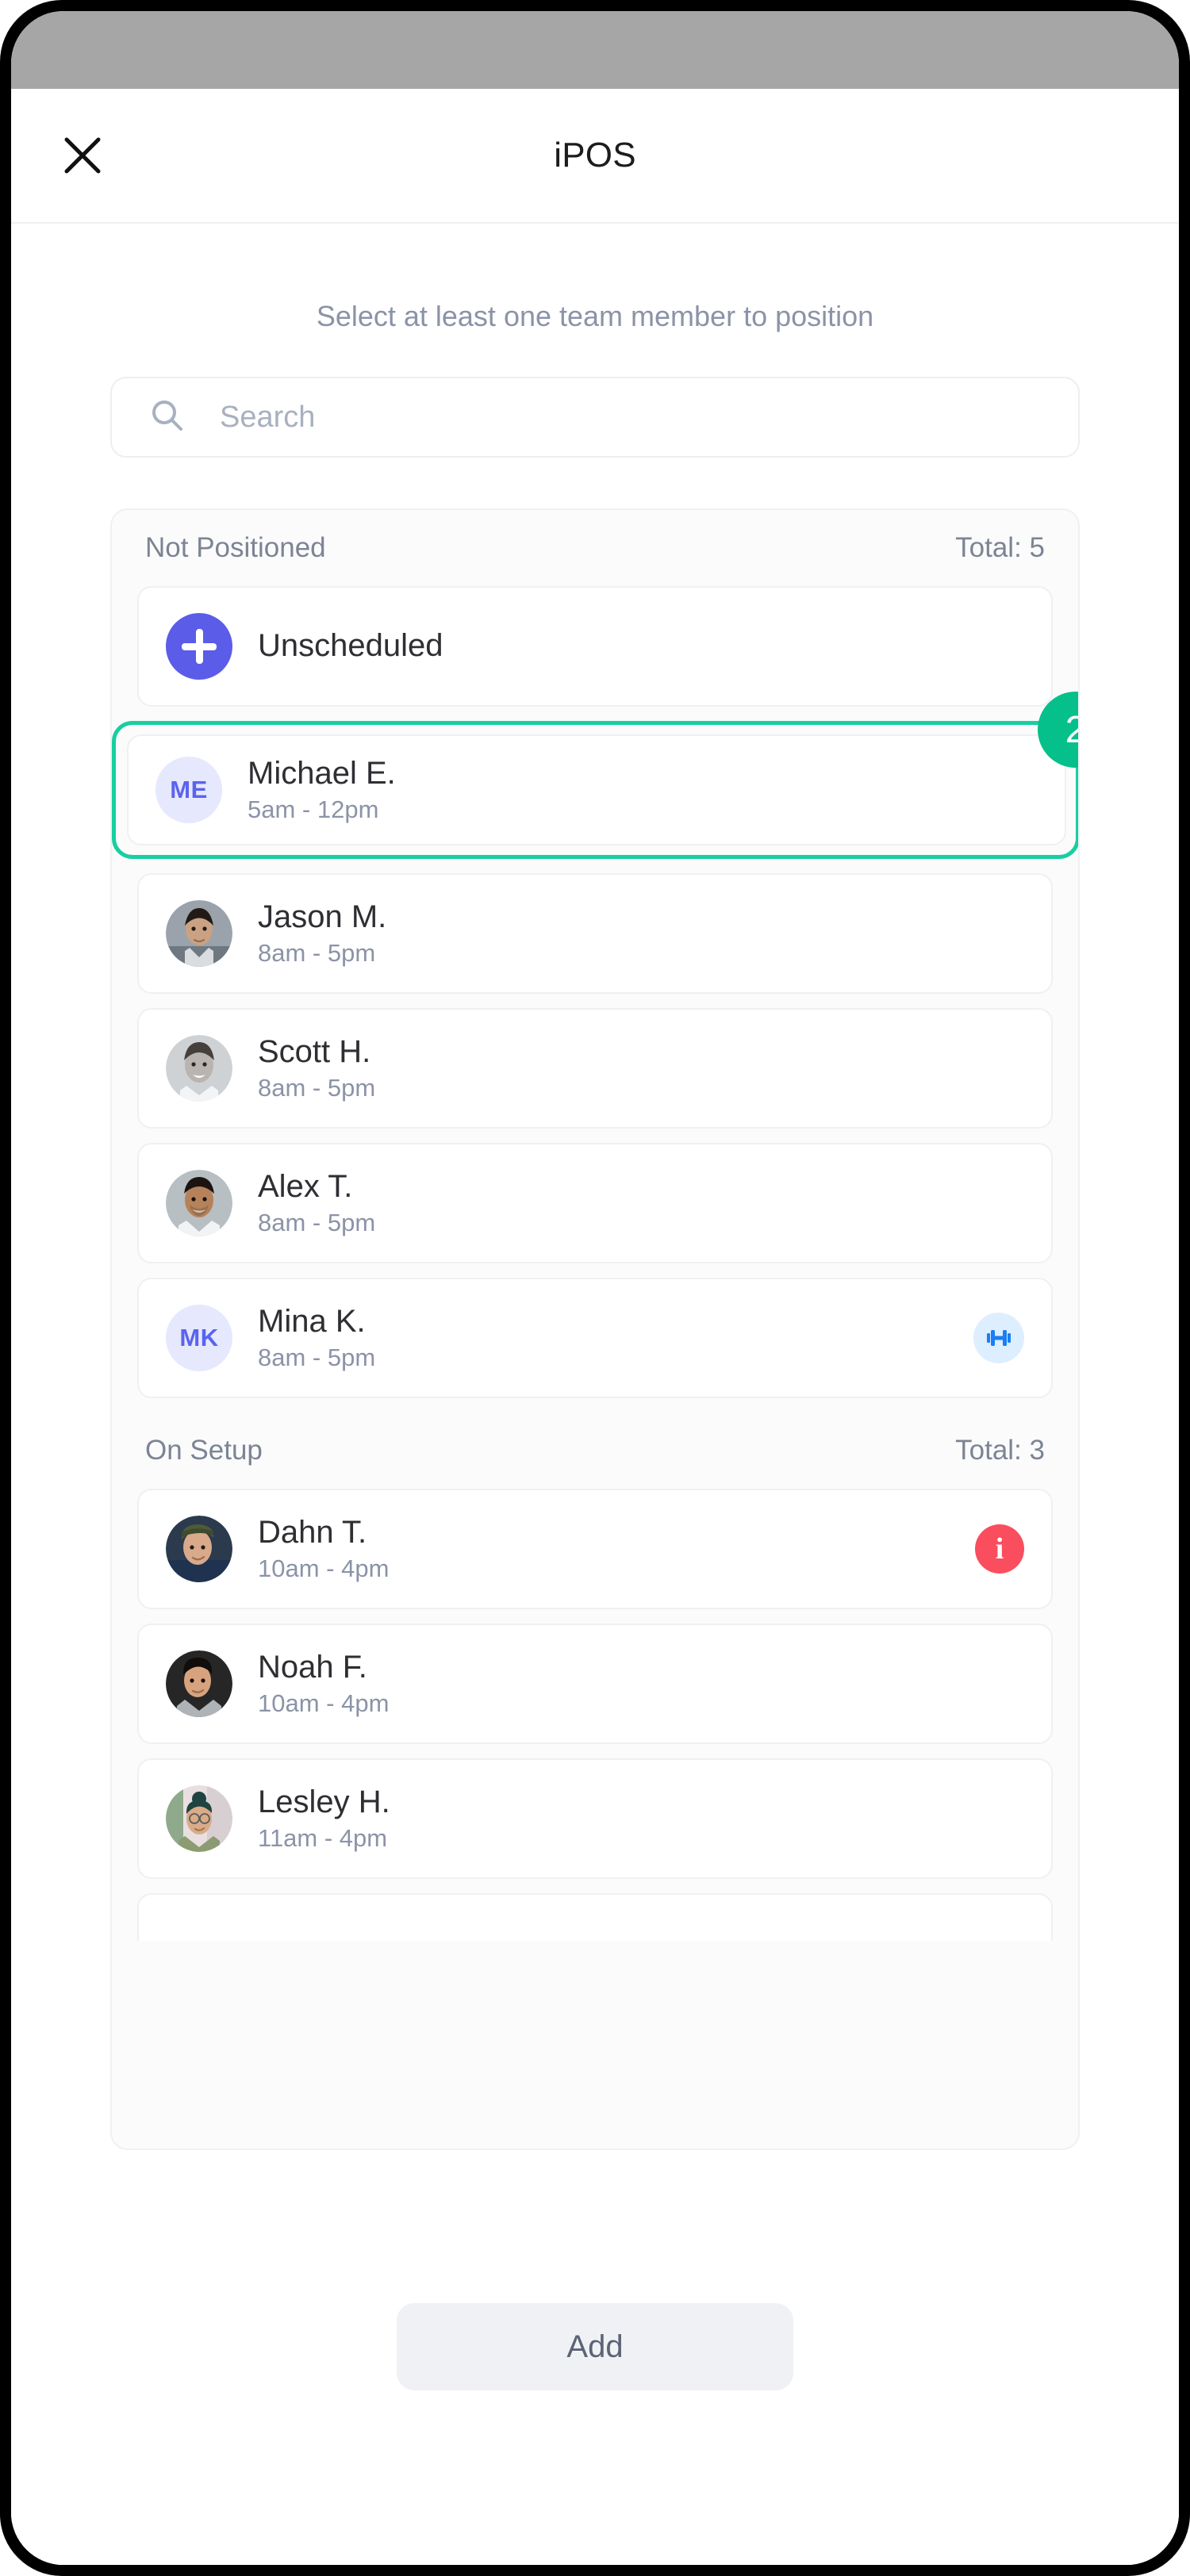 The image size is (1190, 2576). What do you see at coordinates (312, 1533) in the screenshot?
I see `list-item-name: Dahn T.` at bounding box center [312, 1533].